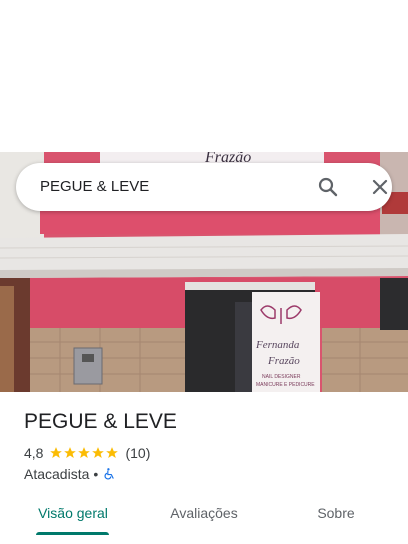  What do you see at coordinates (204, 187) in the screenshot?
I see `search-bar: PEGUE & LEVE` at bounding box center [204, 187].